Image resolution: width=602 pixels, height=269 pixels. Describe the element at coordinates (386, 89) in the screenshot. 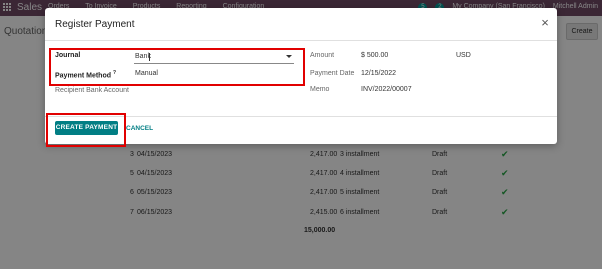

I see `memo-field: INV/2022/00007` at that location.